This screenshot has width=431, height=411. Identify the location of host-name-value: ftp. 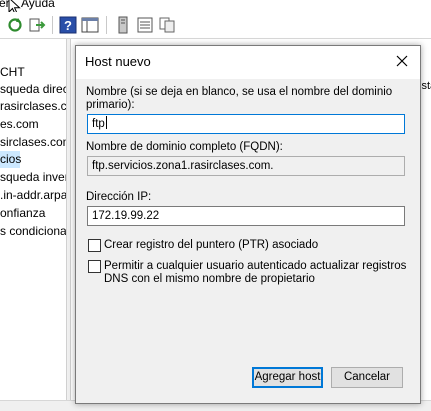
(98, 124).